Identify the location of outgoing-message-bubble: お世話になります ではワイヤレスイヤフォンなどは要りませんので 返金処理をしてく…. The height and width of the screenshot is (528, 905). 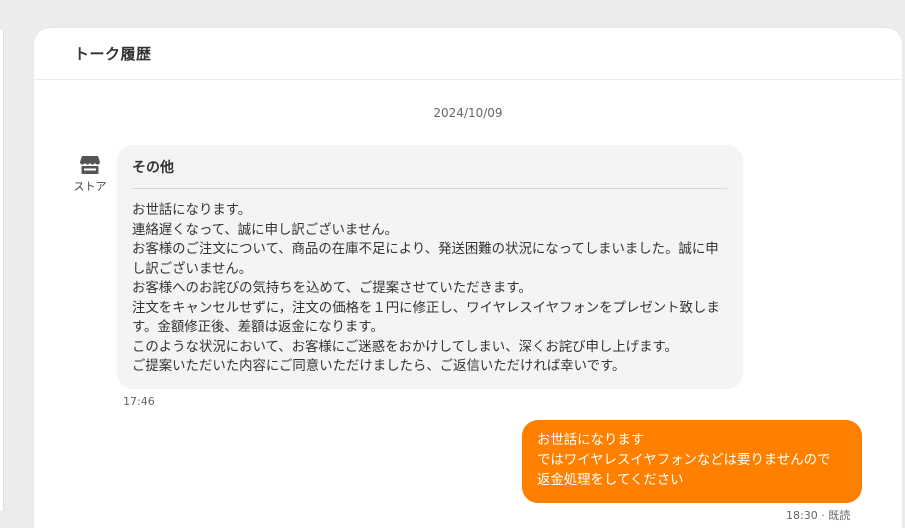
(692, 461).